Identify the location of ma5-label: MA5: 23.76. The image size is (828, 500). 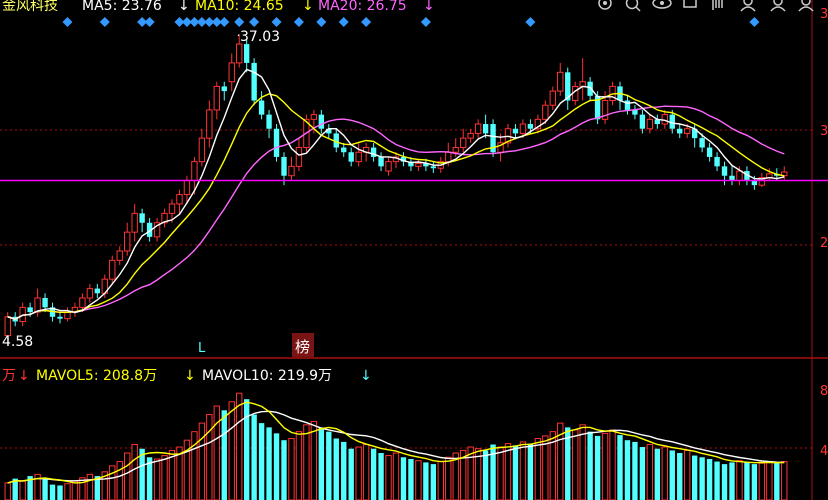
(122, 7).